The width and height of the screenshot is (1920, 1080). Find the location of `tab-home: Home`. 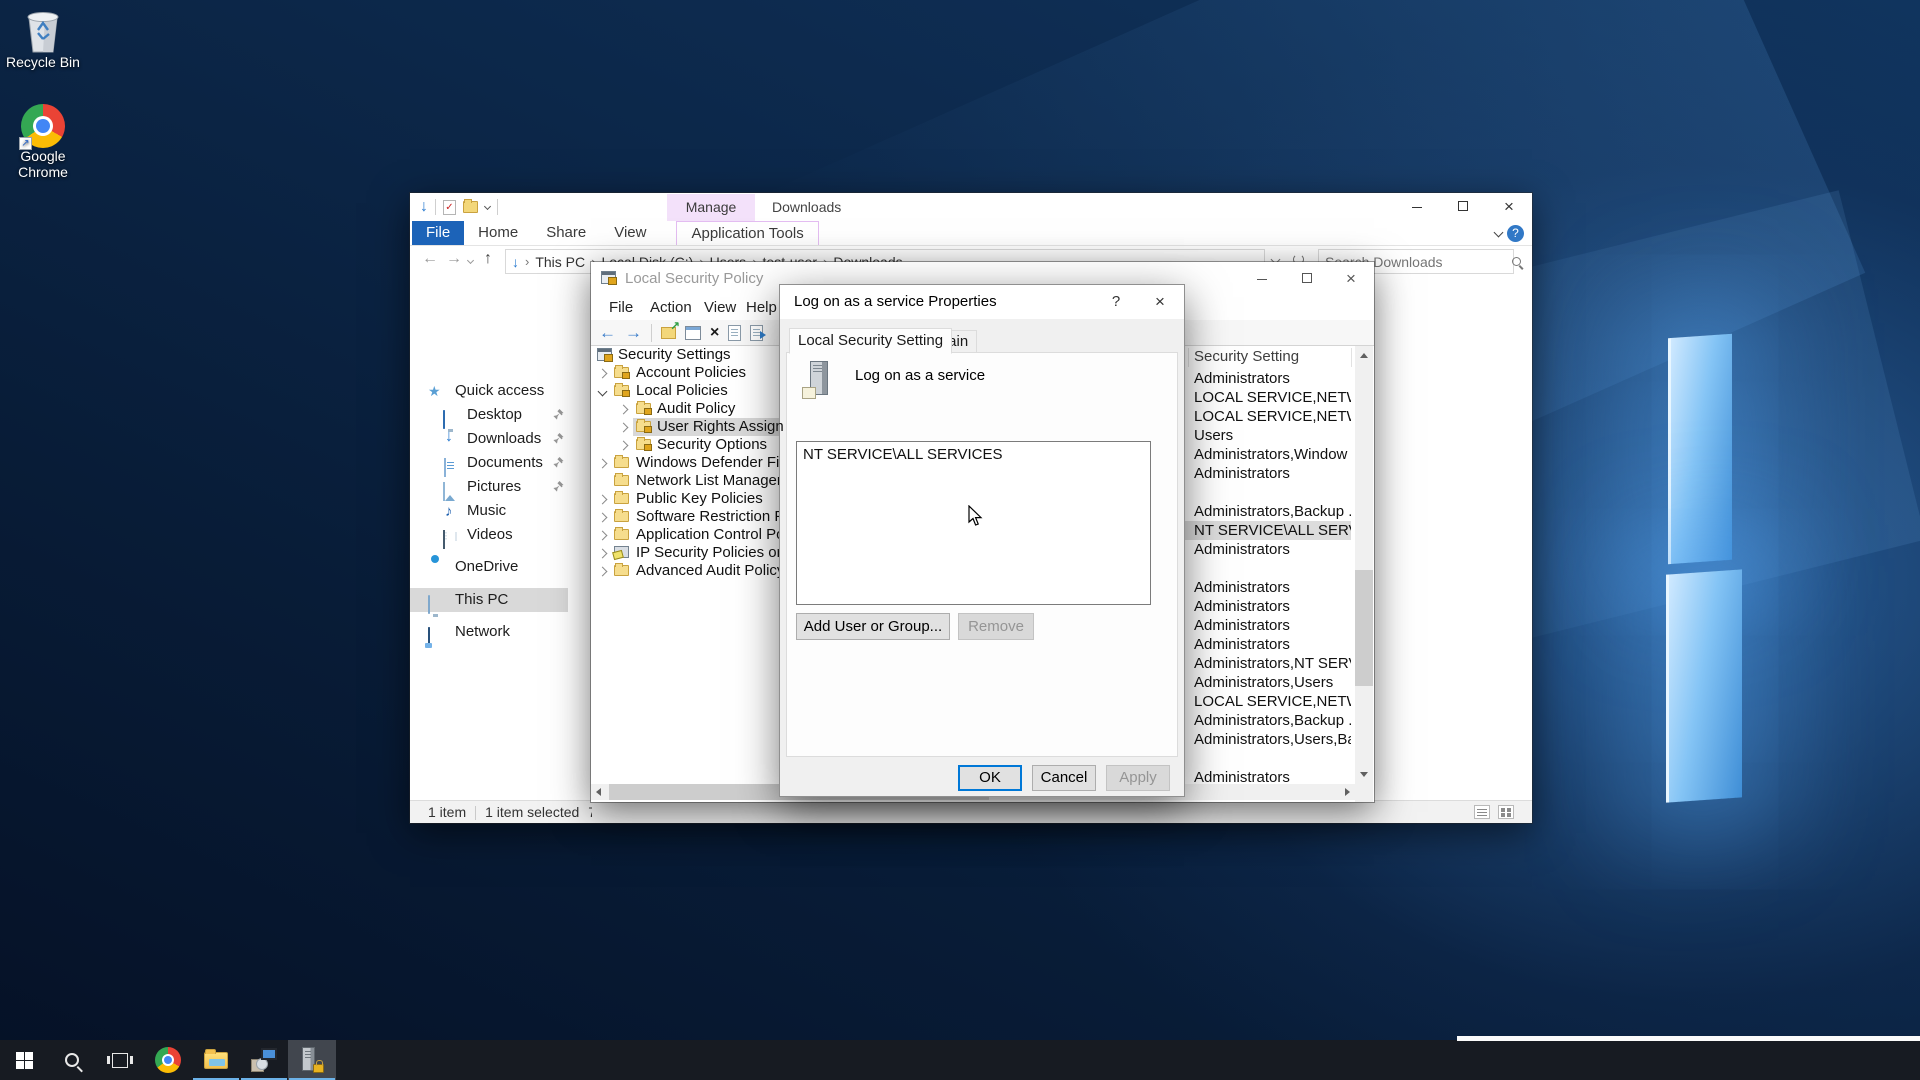

tab-home: Home is located at coordinates (498, 233).